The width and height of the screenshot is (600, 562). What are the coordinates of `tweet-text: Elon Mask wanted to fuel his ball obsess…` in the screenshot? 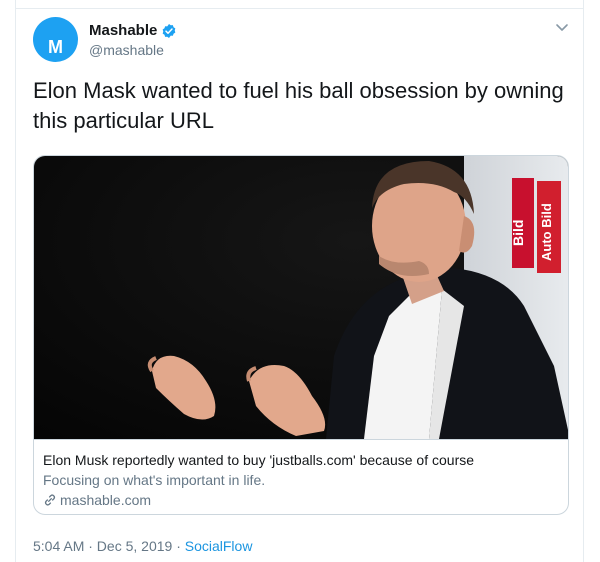 It's located at (298, 105).